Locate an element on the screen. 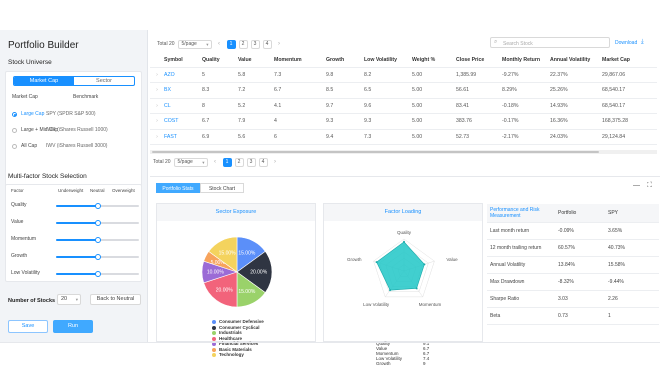 The image size is (660, 377). universe-option-all-cap: All Cap IWV (iShares Russell 3000) is located at coordinates (74, 147).